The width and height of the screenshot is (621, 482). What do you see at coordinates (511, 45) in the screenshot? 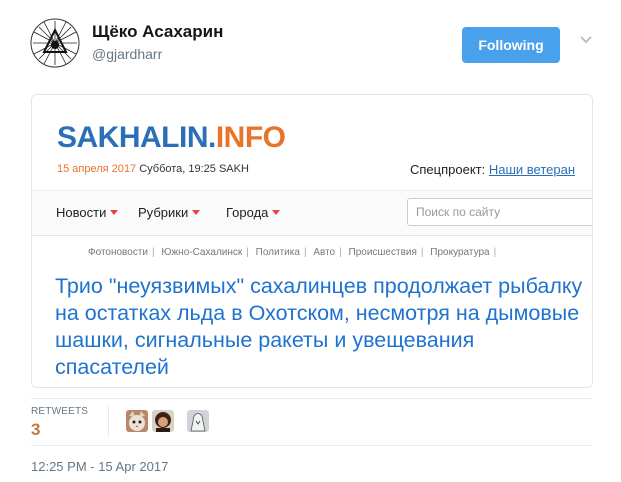
I see `following-button: Following` at bounding box center [511, 45].